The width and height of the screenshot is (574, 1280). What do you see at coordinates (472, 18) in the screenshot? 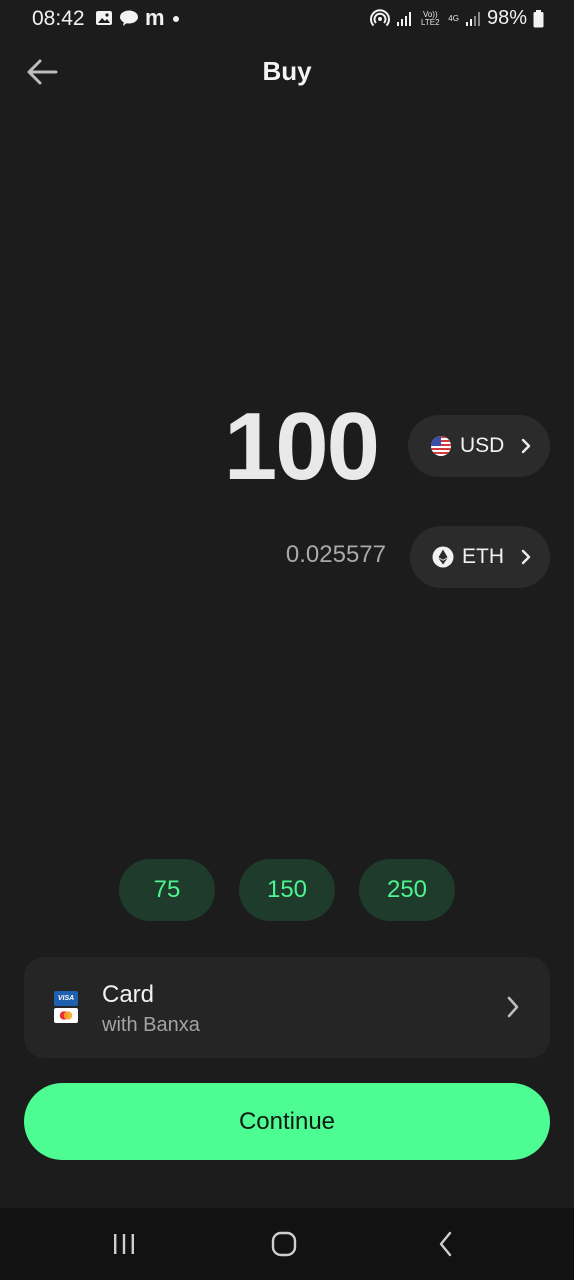
I see `signal-2-icon` at bounding box center [472, 18].